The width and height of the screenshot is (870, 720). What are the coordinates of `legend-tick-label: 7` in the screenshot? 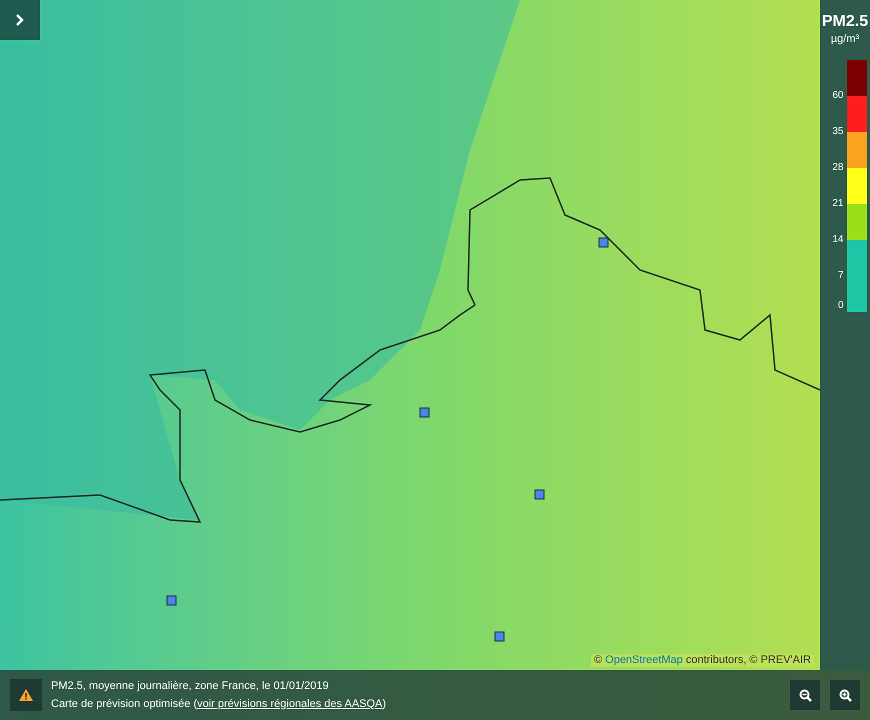 It's located at (841, 276).